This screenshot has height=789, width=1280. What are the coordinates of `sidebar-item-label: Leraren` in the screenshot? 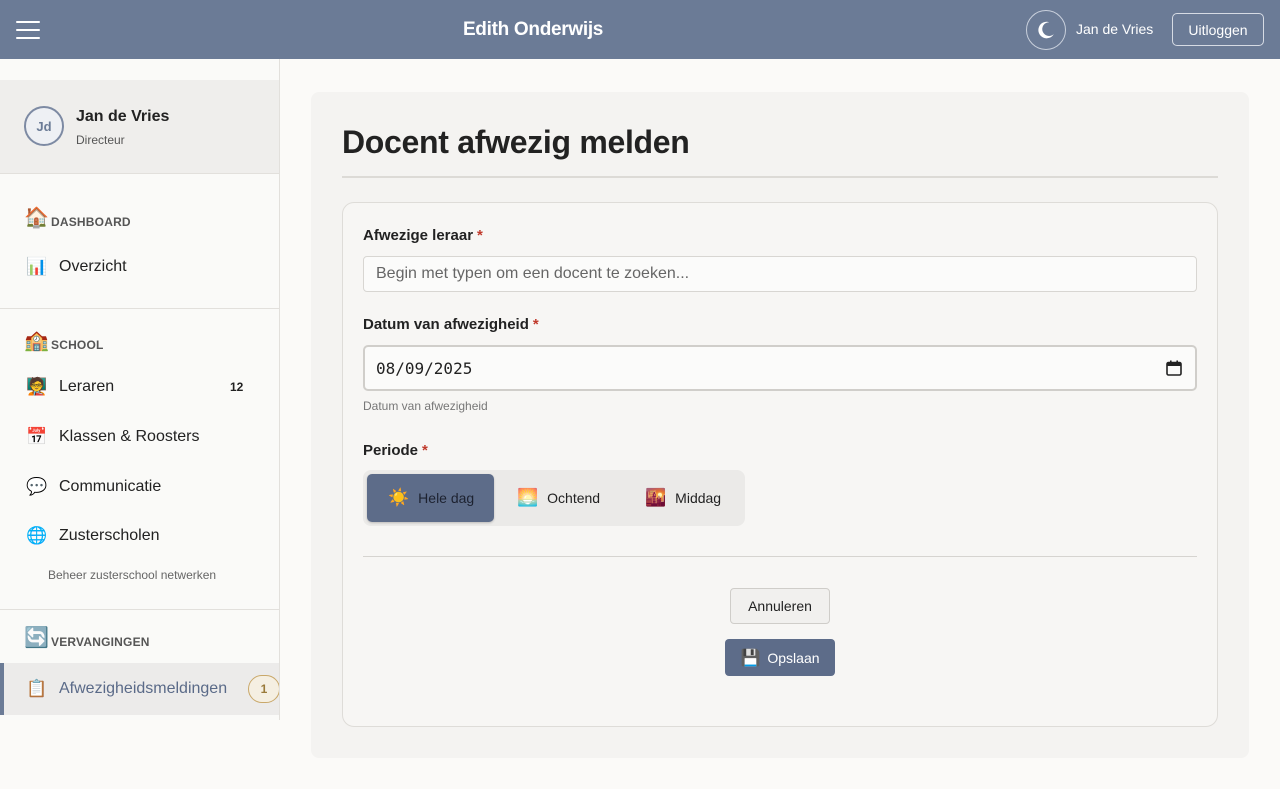 It's located at (87, 386).